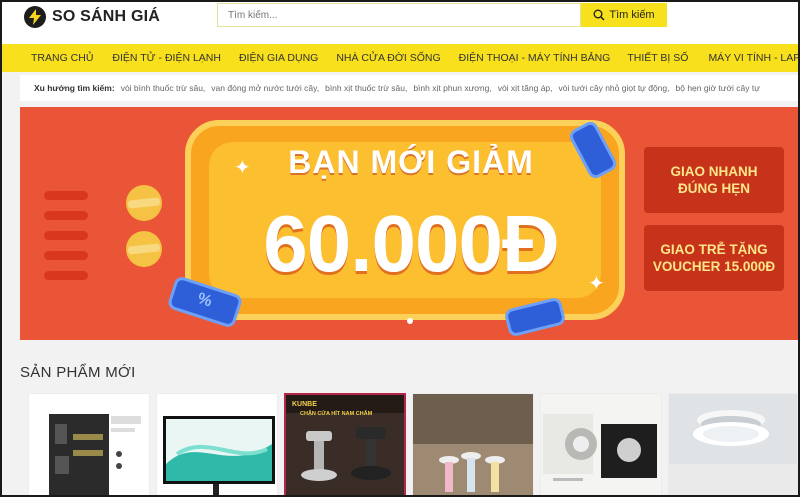 This screenshot has height=497, width=800. I want to click on product-caption: CHẶN CỬA HÍT NAM CHÂM, so click(336, 413).